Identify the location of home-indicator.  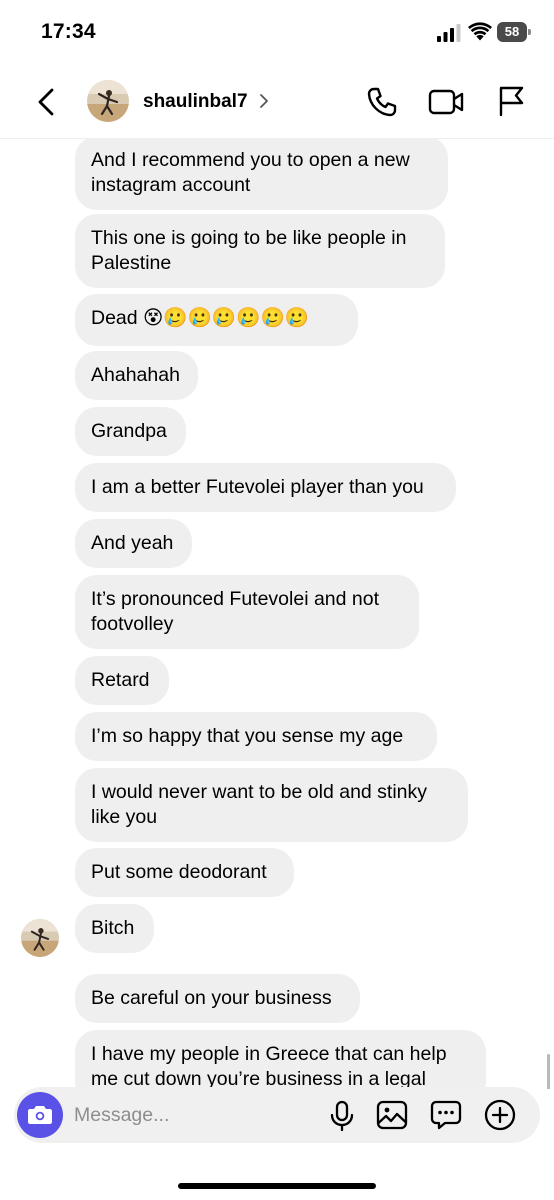
(277, 1186).